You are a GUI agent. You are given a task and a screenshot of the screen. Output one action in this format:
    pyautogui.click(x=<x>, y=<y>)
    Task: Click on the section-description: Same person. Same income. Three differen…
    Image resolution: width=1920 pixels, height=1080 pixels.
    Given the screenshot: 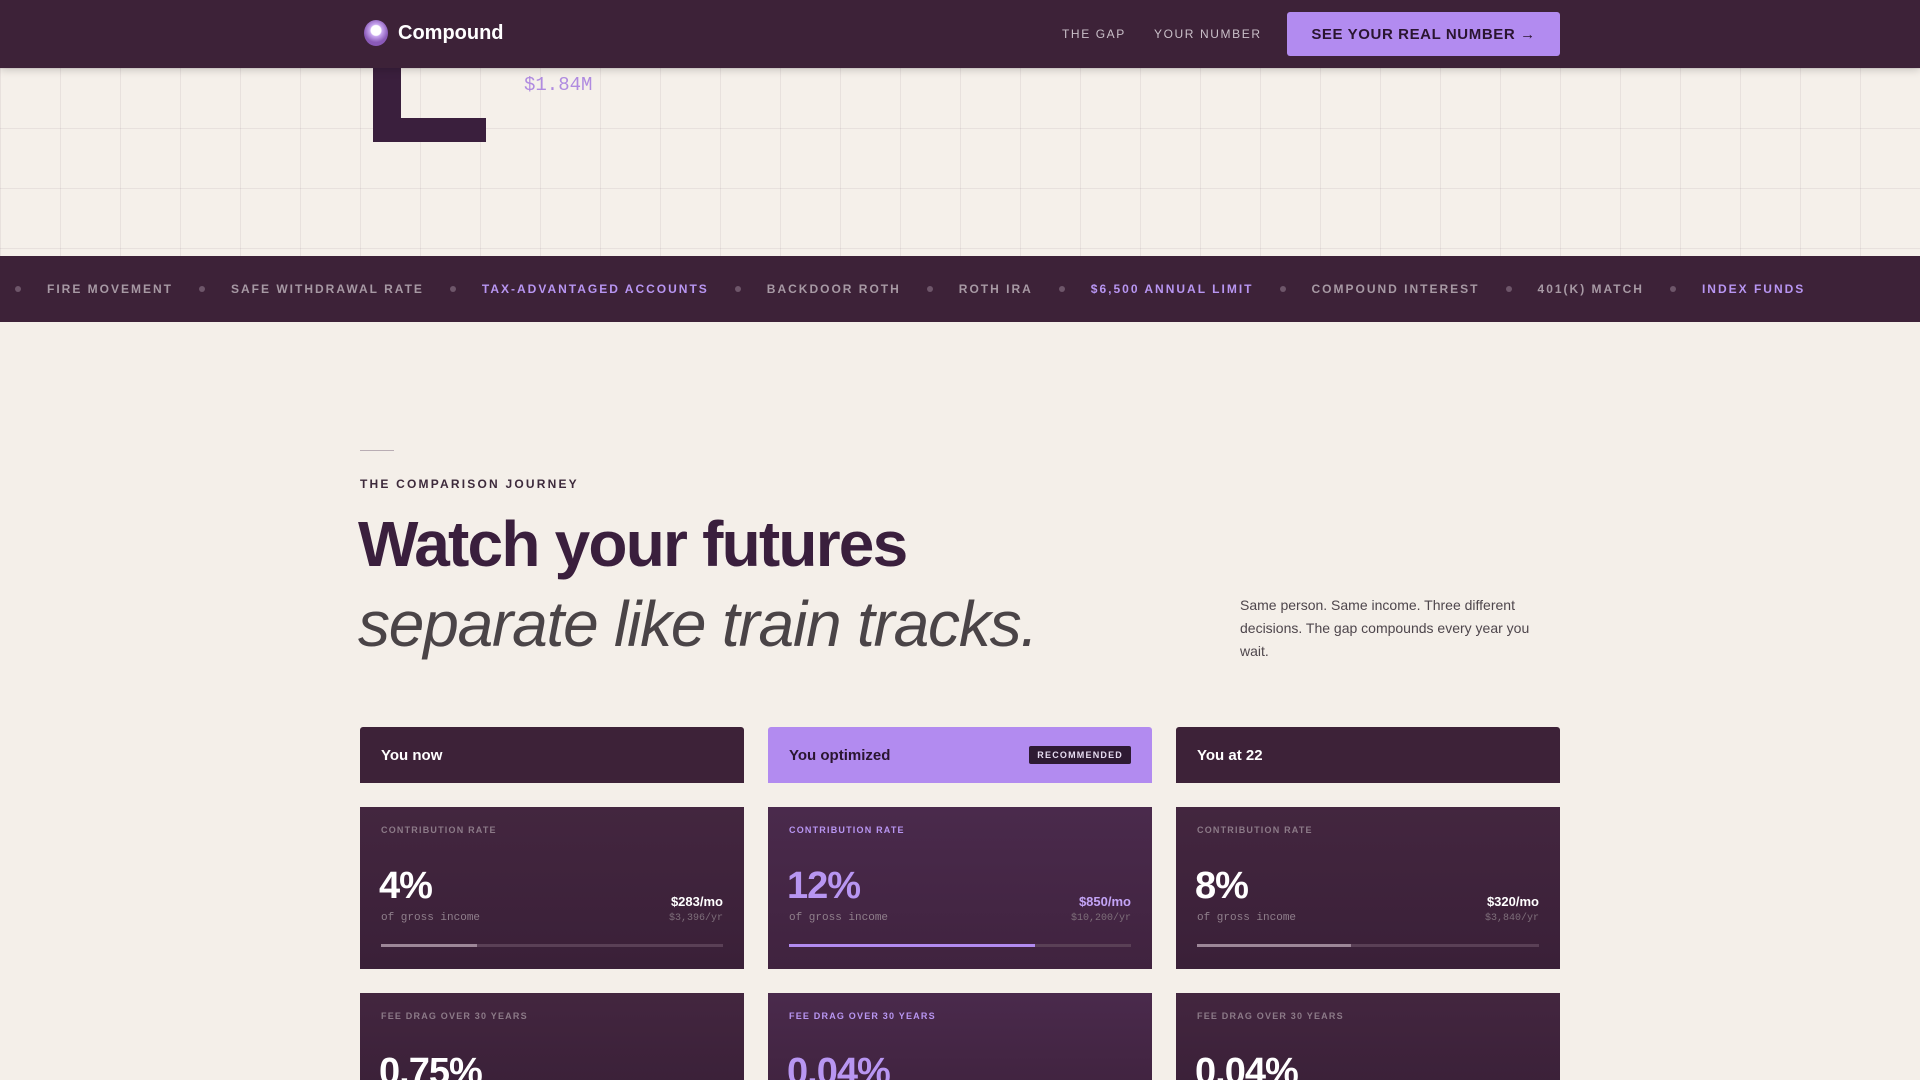 What is the action you would take?
    pyautogui.click(x=1385, y=628)
    